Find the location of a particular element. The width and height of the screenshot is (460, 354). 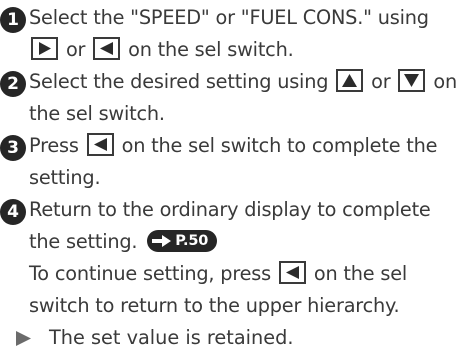

step-number-badge: 1 is located at coordinates (13, 20).